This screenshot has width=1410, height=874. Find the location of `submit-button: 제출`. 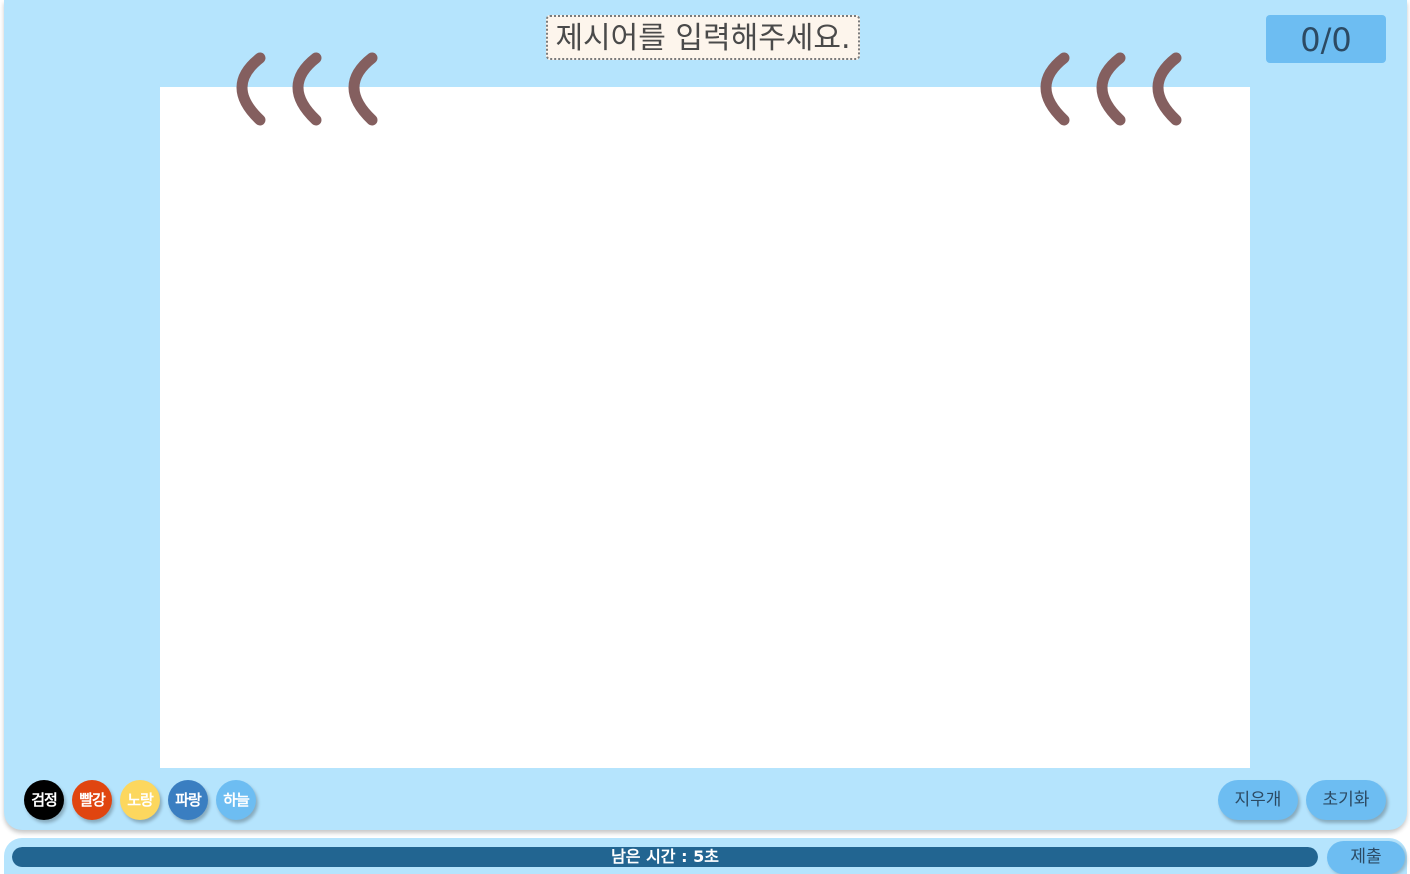

submit-button: 제출 is located at coordinates (1366, 857).